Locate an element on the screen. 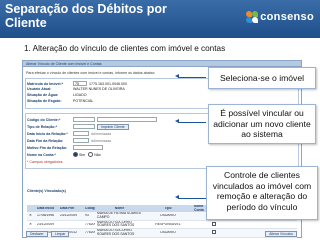 The image size is (320, 240). field-label: Usuário Atual: is located at coordinates (39, 89).